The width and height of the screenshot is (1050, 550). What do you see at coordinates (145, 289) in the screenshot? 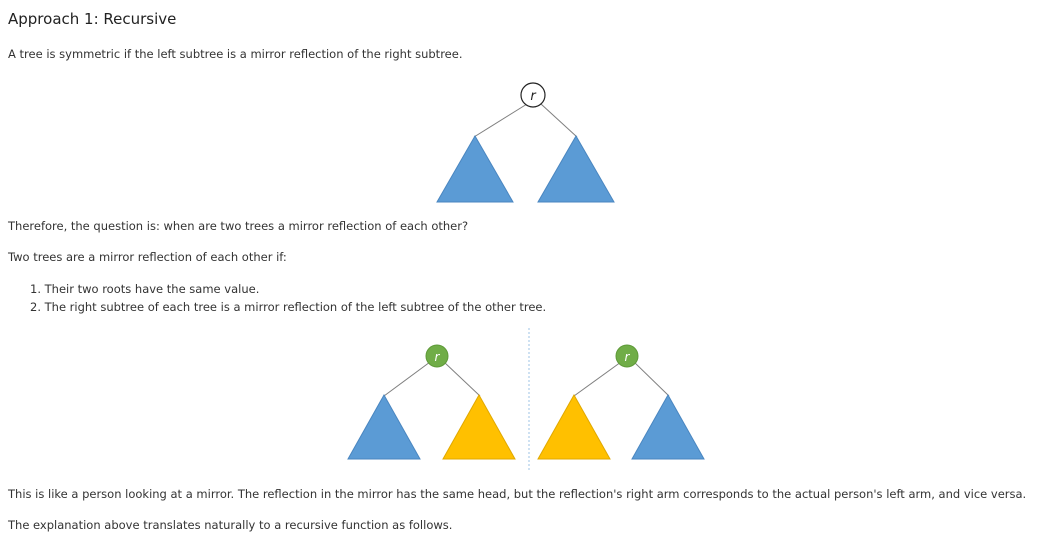
I see `condition-item: 1. Their two roots have the same value.` at bounding box center [145, 289].